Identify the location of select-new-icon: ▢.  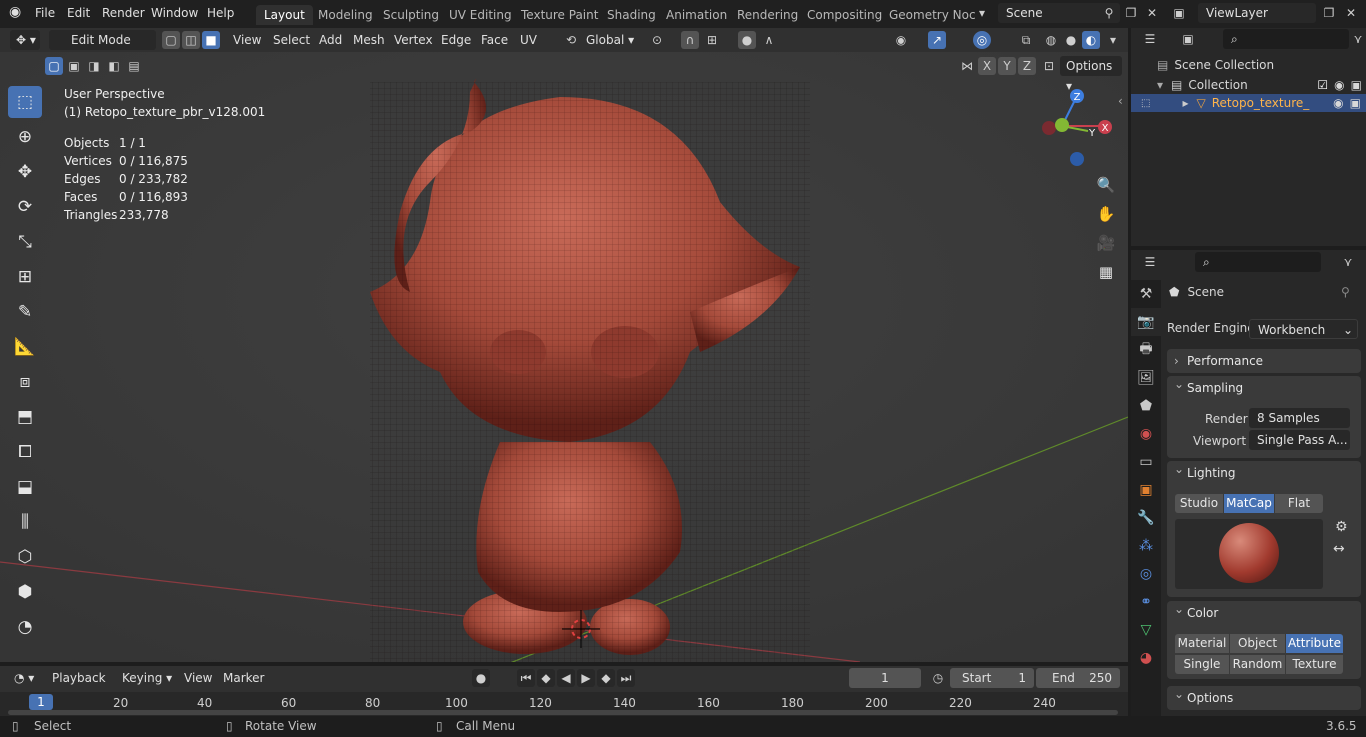
(54, 66).